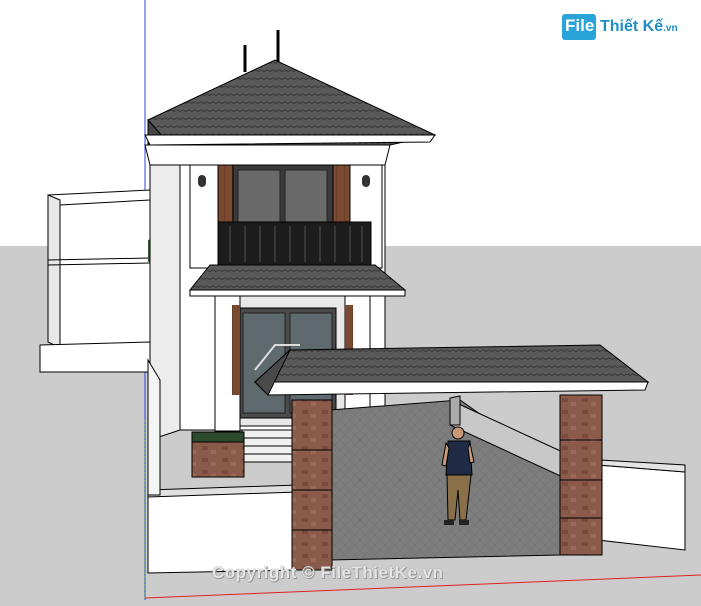 The width and height of the screenshot is (701, 606). What do you see at coordinates (632, 26) in the screenshot?
I see `logo-brand-name: Thiết Kế` at bounding box center [632, 26].